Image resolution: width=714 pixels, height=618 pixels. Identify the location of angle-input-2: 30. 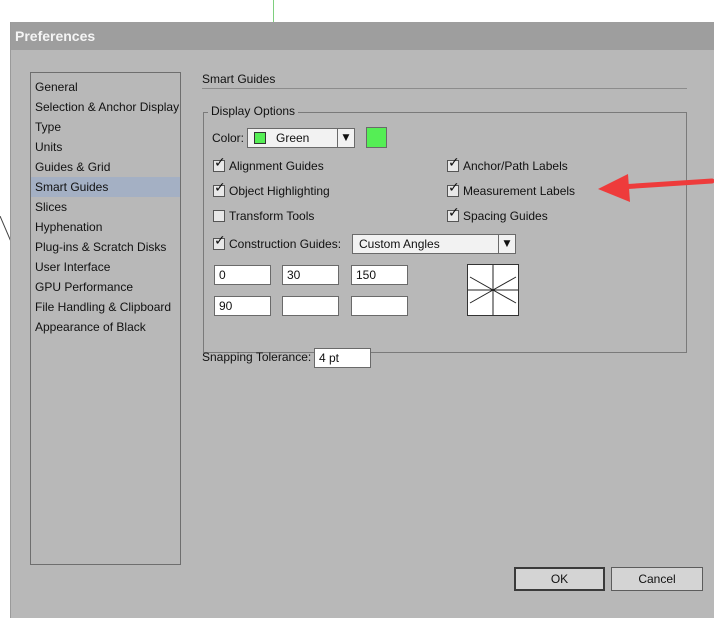
(310, 275).